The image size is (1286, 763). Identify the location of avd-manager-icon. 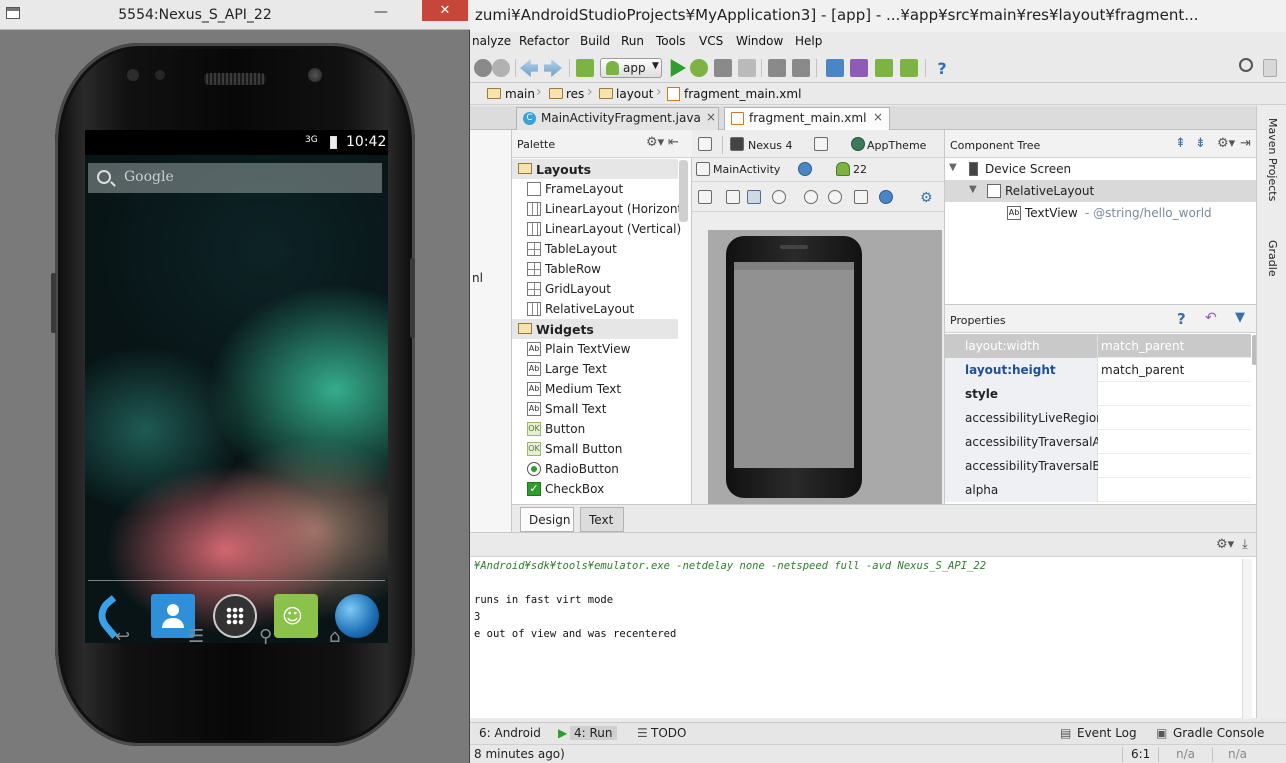
(859, 68).